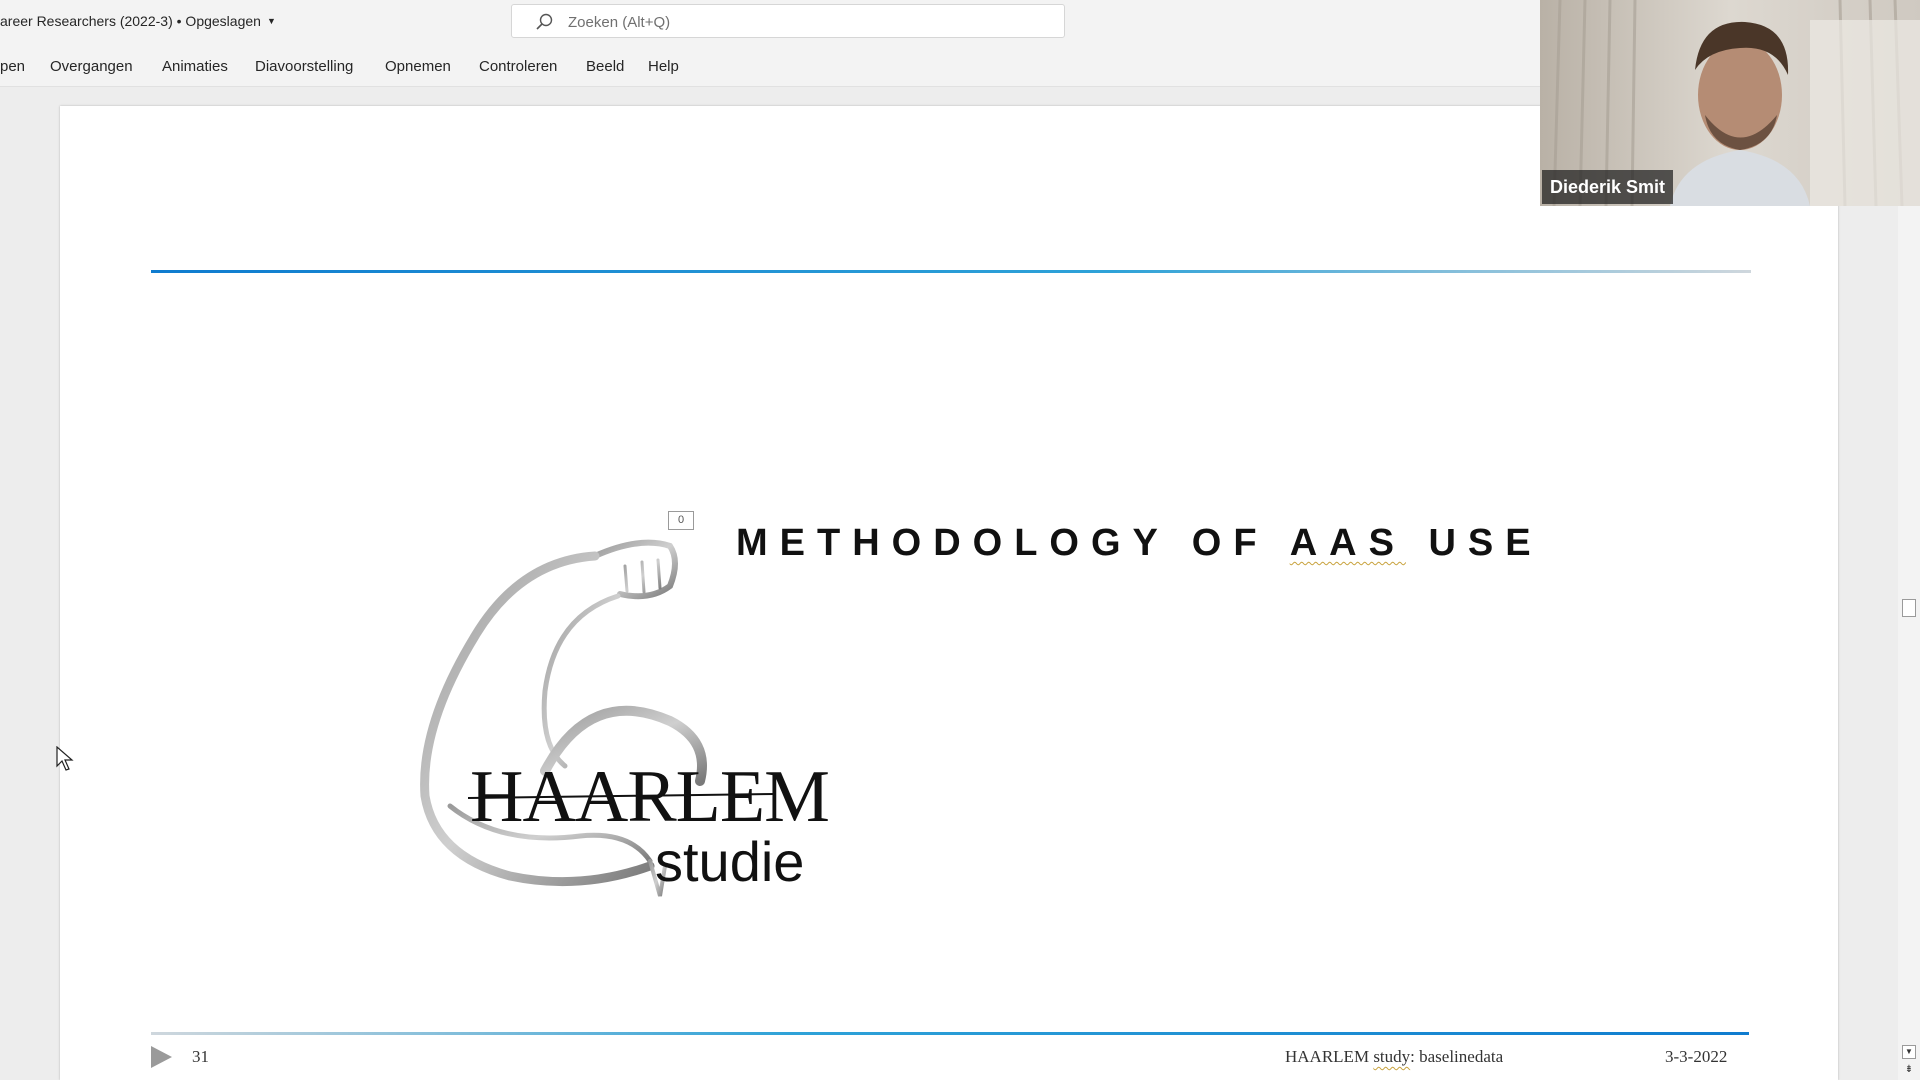 The height and width of the screenshot is (1080, 1920). What do you see at coordinates (1909, 608) in the screenshot?
I see `scroll-thumb` at bounding box center [1909, 608].